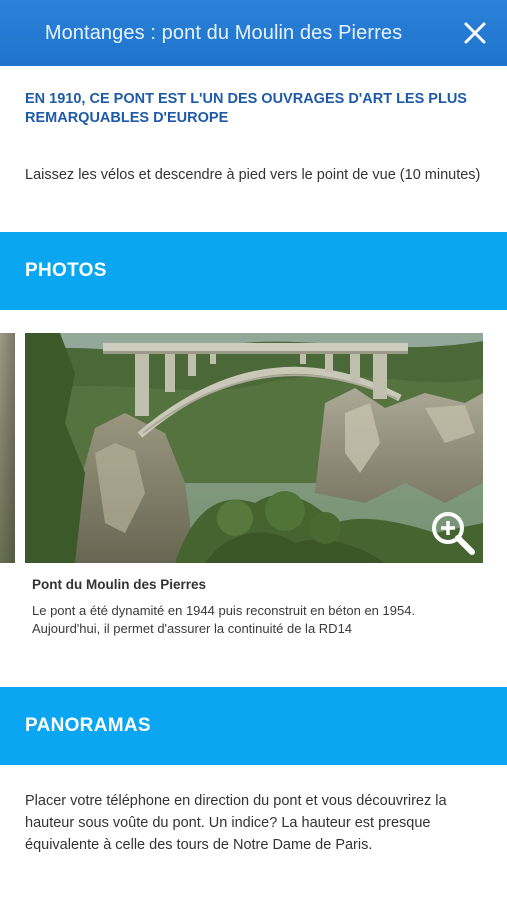 This screenshot has height=900, width=507. I want to click on close-button, so click(475, 33).